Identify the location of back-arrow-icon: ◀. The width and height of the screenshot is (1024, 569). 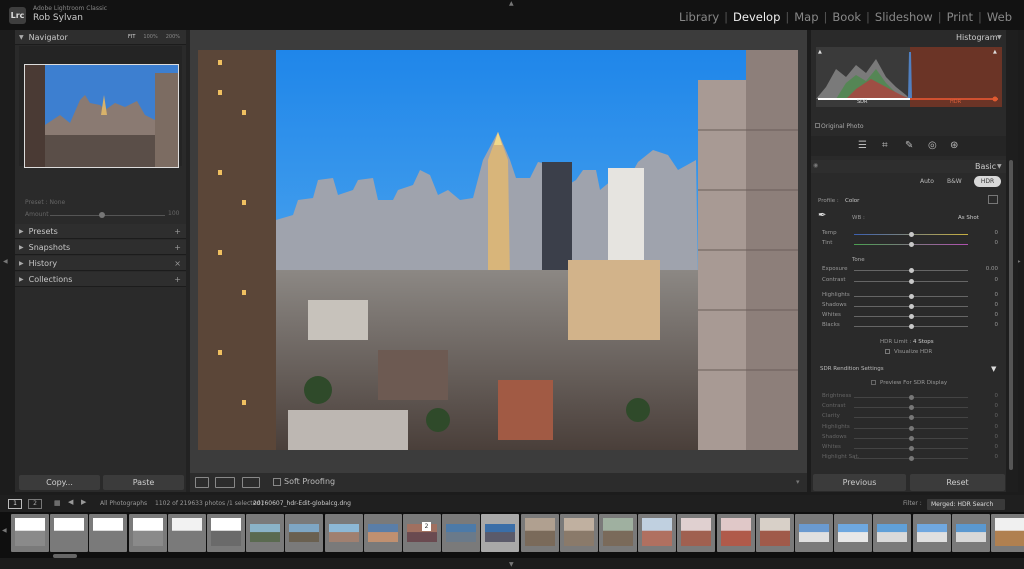
(70, 502).